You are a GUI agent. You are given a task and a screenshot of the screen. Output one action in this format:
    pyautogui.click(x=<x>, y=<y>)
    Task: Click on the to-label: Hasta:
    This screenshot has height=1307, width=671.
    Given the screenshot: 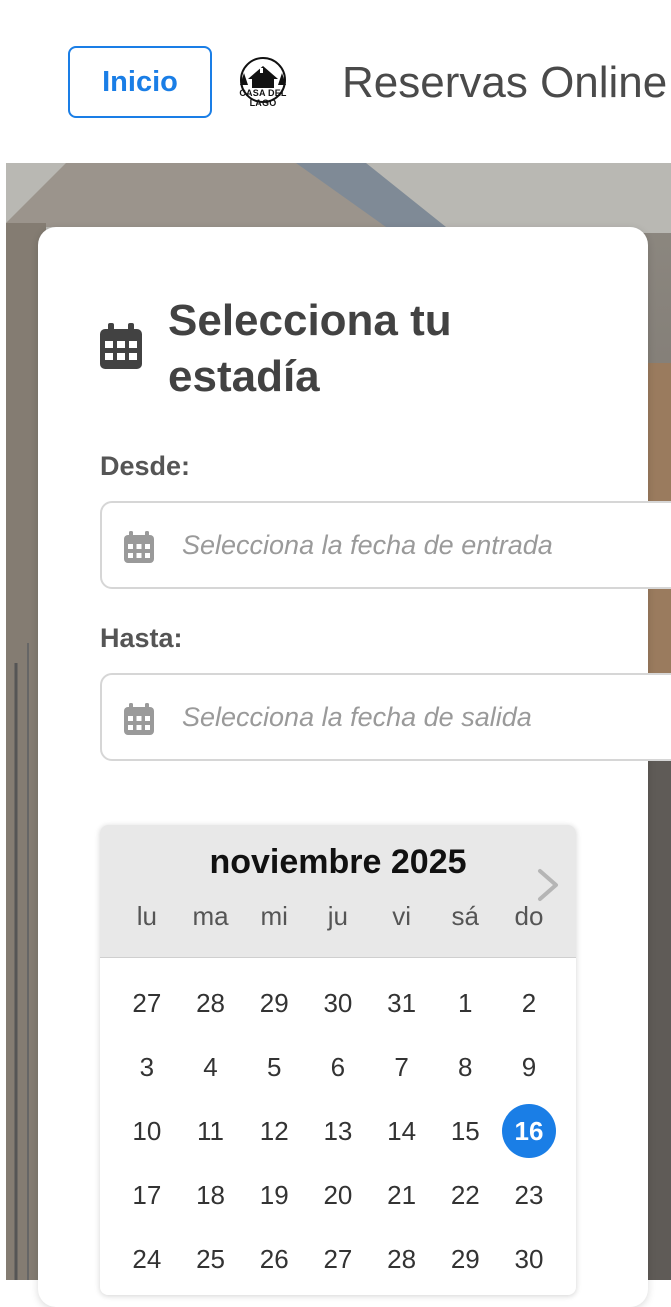 What is the action you would take?
    pyautogui.click(x=141, y=638)
    